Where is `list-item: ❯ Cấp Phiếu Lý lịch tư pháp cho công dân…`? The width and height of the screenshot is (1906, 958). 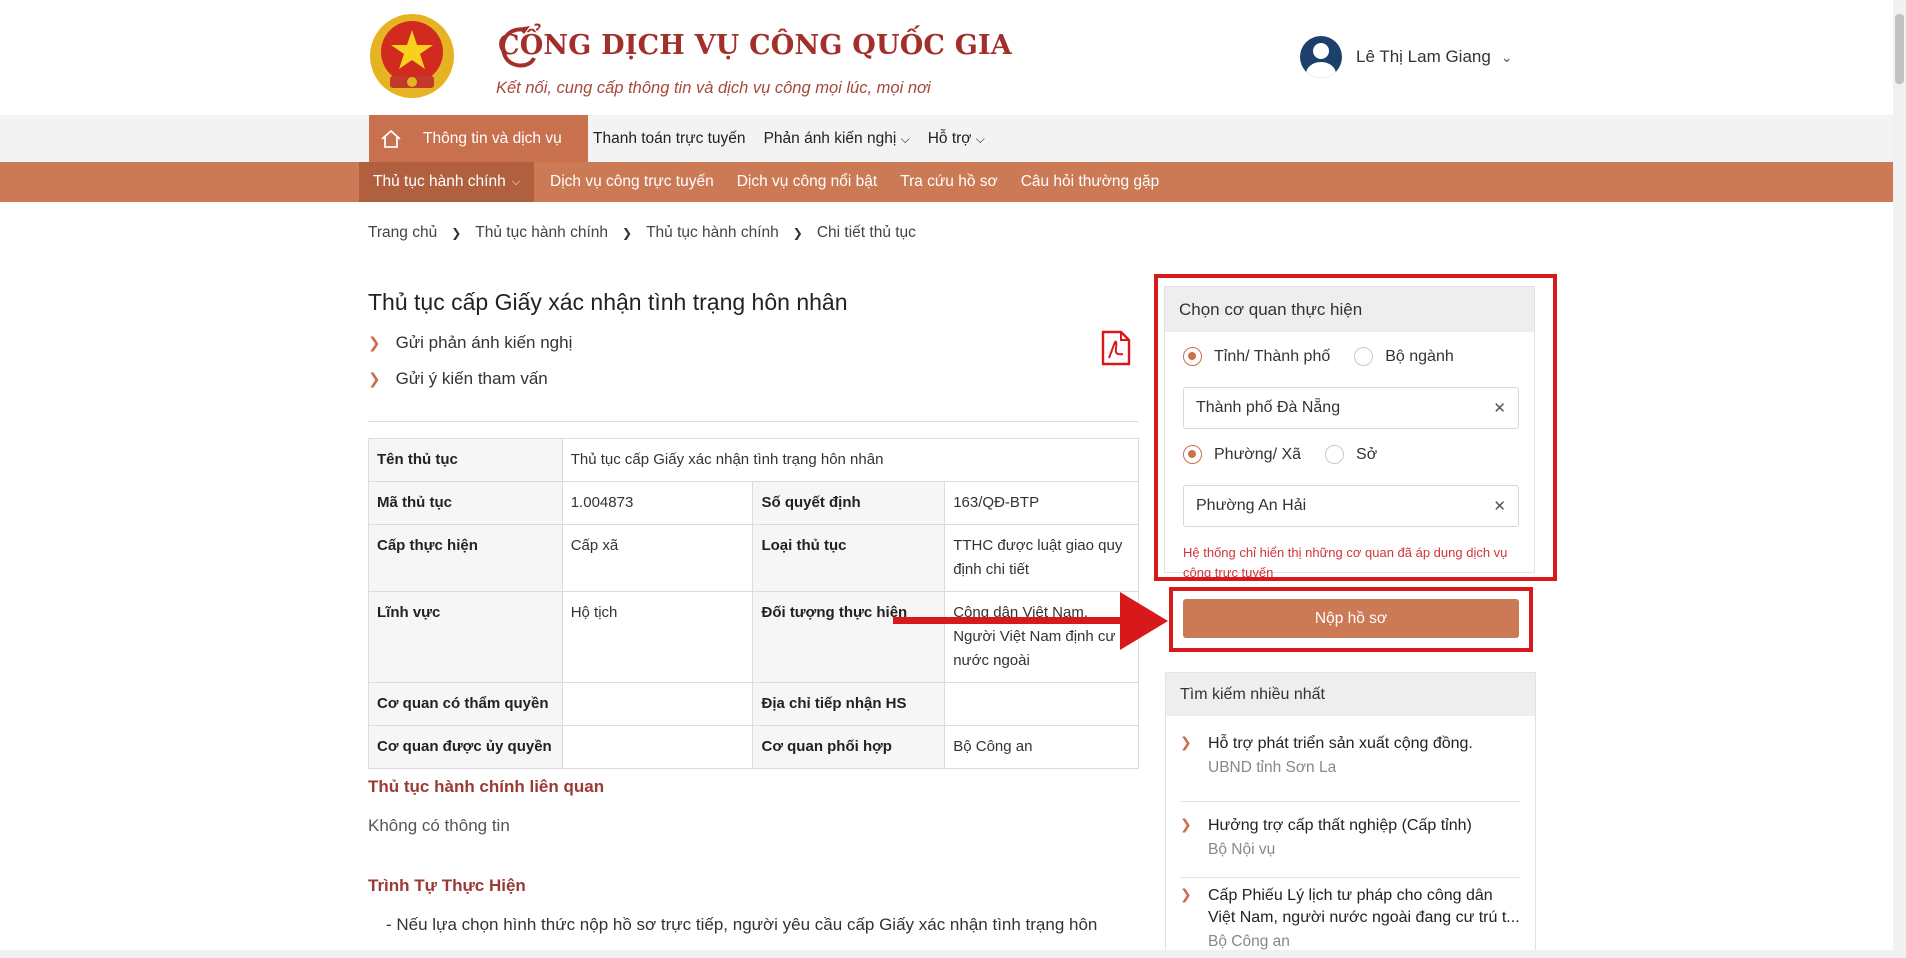 list-item: ❯ Cấp Phiếu Lý lịch tư pháp cho công dân… is located at coordinates (1350, 918).